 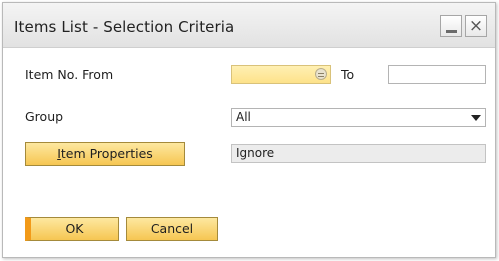 I want to click on chooser-icon, so click(x=321, y=74).